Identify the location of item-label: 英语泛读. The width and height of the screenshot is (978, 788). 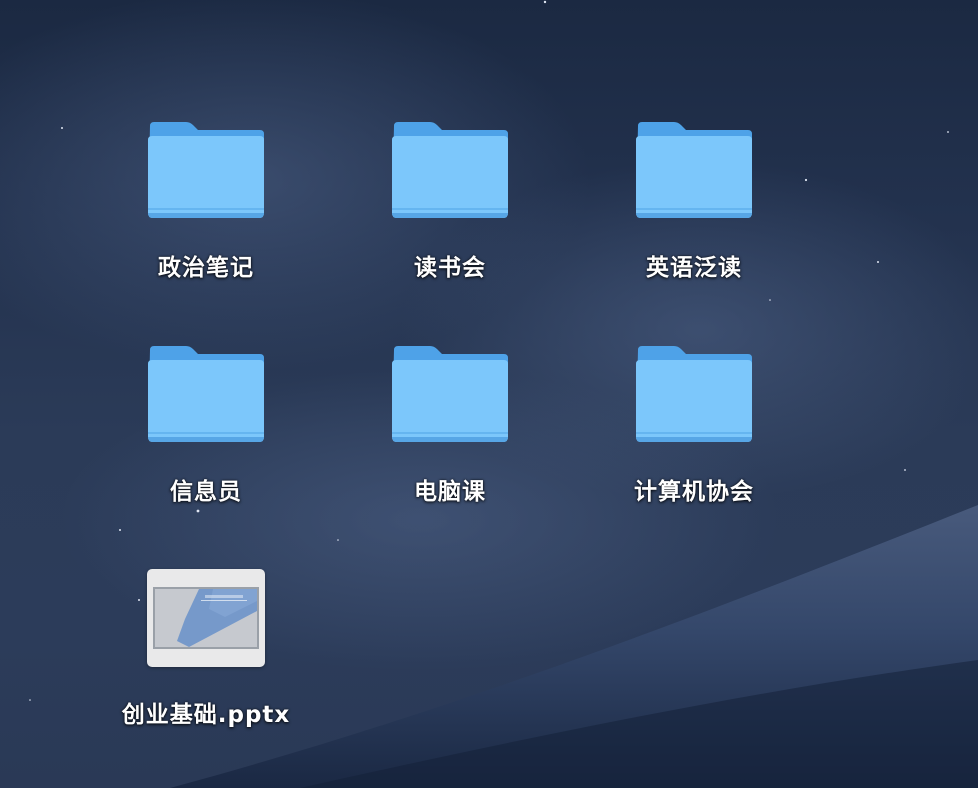
(694, 268).